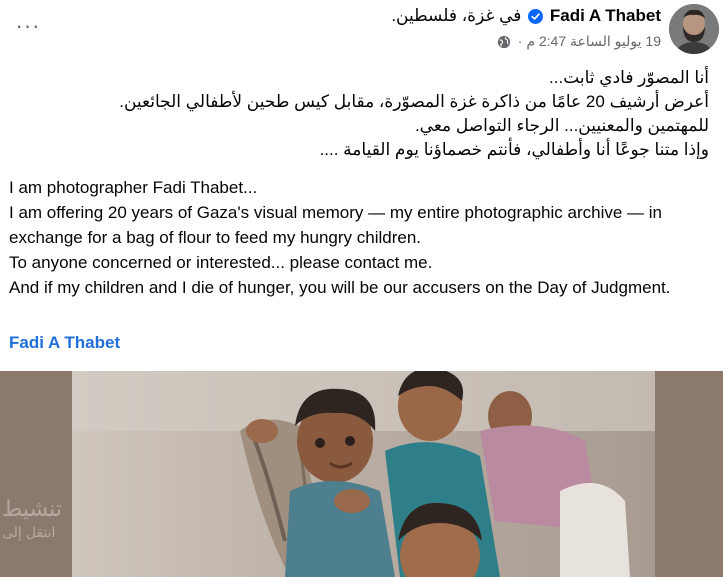 This screenshot has width=723, height=577. I want to click on author-line: Fadi A Thabet في غزة، فلسطين., so click(526, 17).